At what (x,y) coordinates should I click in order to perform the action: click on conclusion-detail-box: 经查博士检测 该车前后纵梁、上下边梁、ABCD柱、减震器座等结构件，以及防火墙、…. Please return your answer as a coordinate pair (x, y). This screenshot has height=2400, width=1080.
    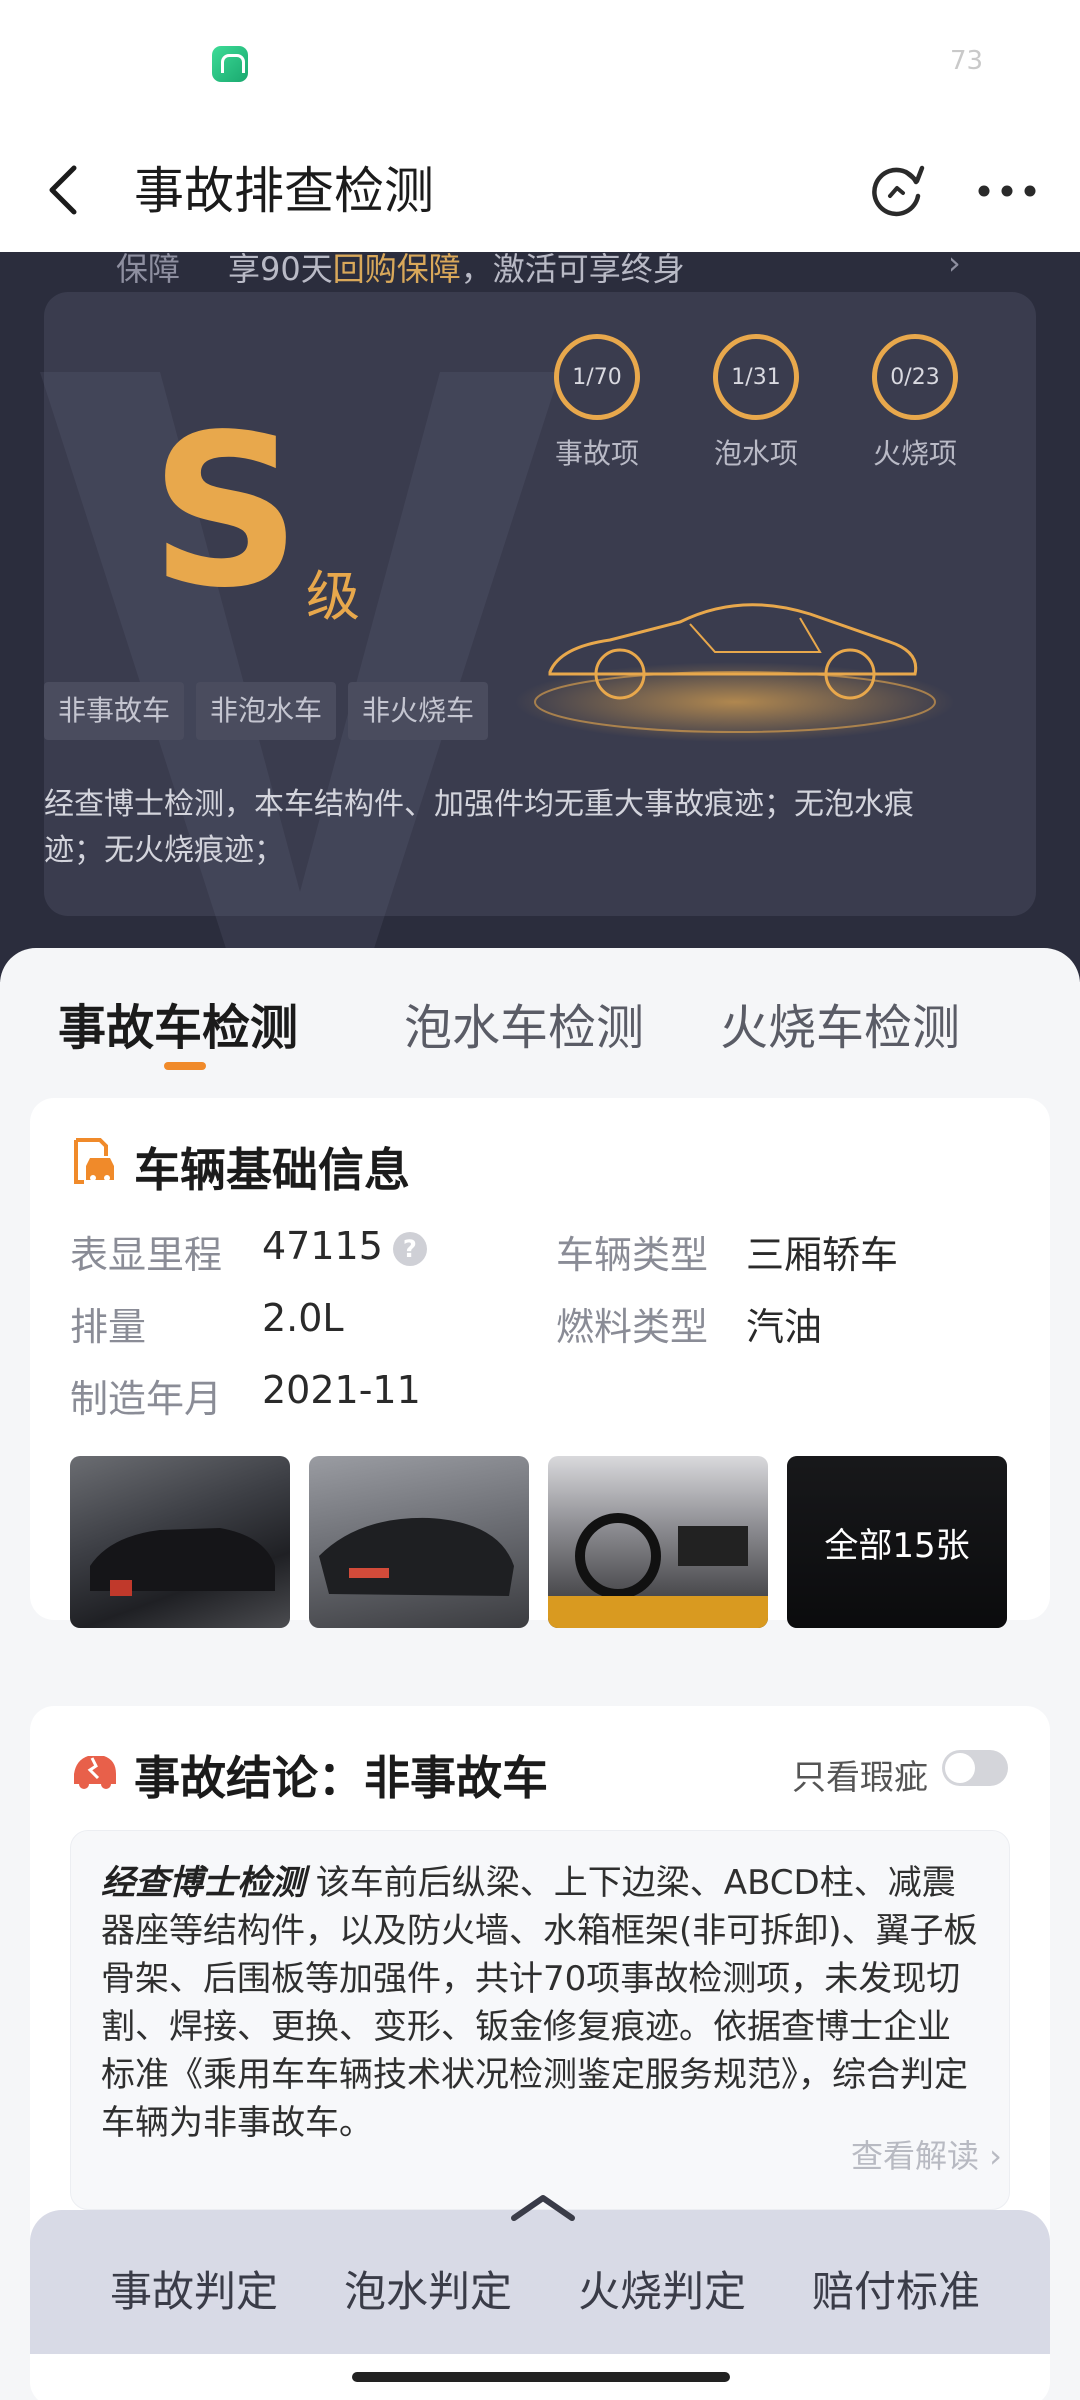
    Looking at the image, I should click on (540, 2020).